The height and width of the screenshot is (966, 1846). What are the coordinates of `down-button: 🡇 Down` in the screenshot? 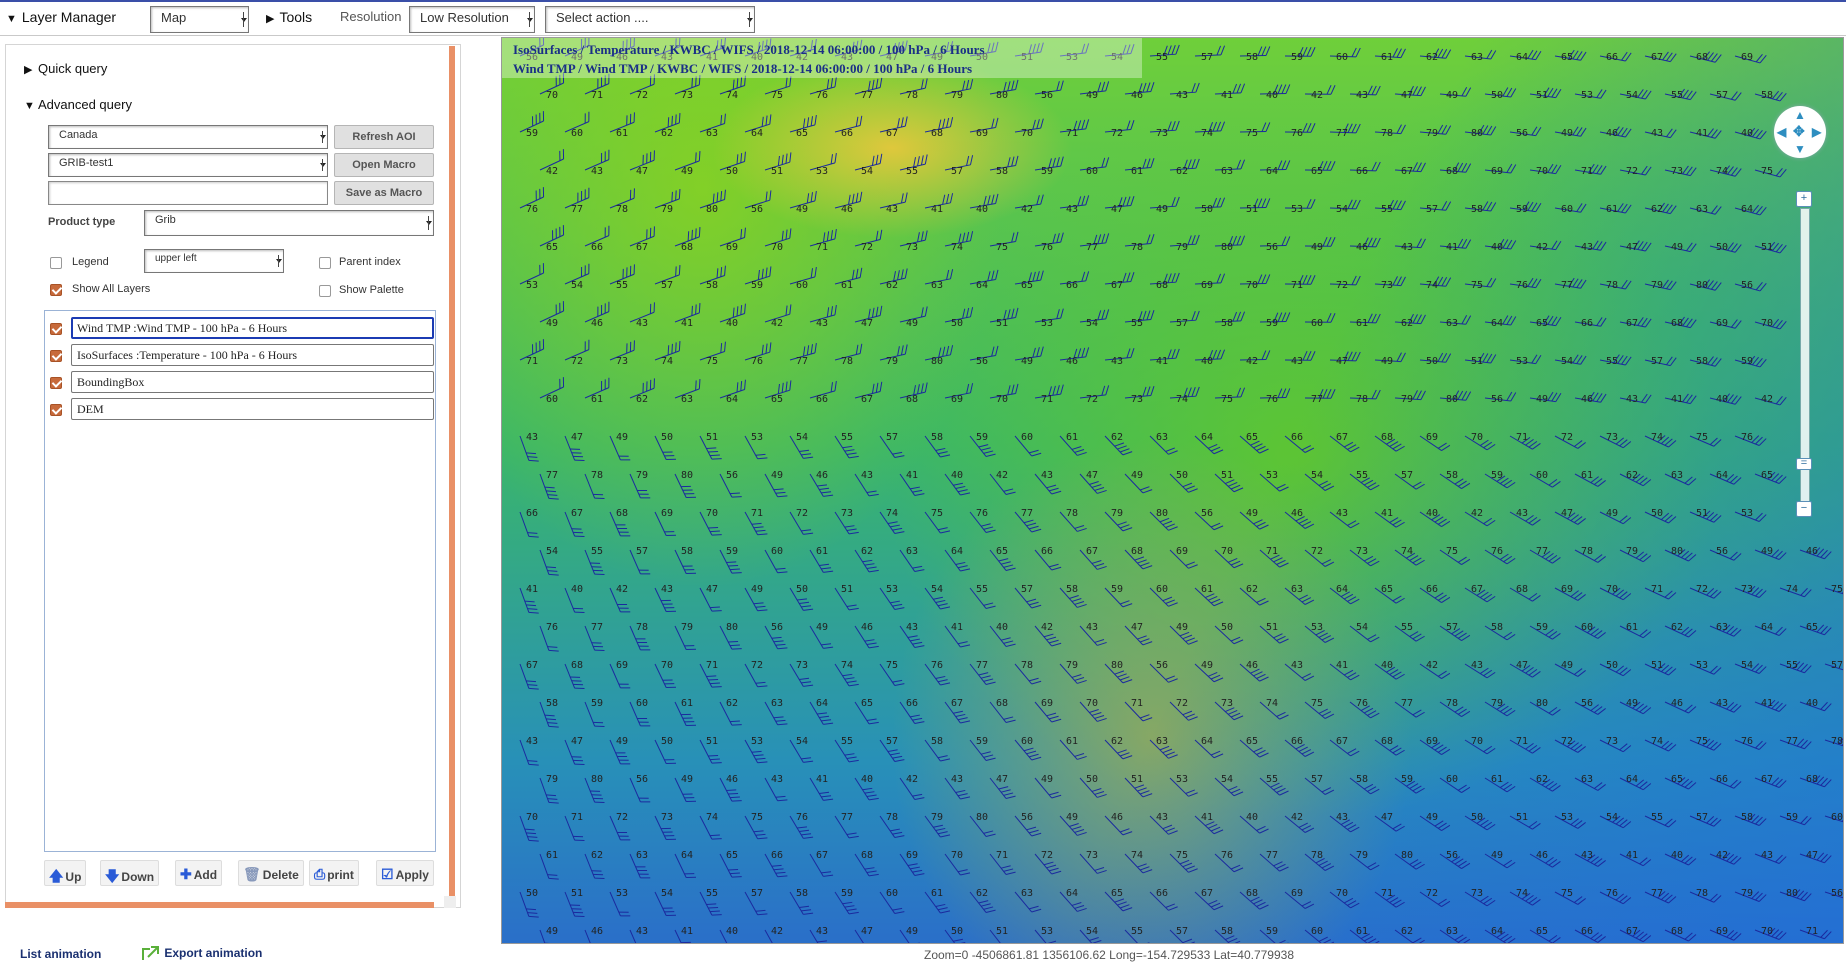 It's located at (130, 873).